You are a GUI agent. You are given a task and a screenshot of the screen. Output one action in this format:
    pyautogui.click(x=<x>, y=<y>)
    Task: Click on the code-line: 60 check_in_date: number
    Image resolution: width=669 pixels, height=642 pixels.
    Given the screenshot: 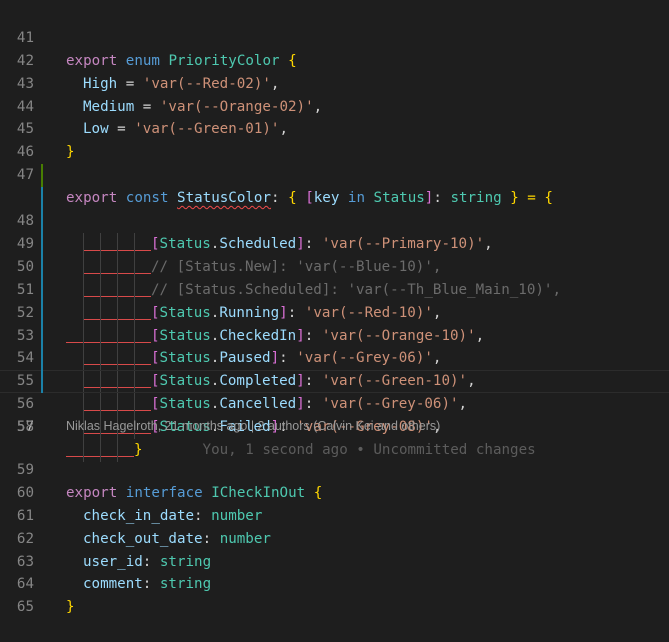 What is the action you would take?
    pyautogui.click(x=334, y=491)
    